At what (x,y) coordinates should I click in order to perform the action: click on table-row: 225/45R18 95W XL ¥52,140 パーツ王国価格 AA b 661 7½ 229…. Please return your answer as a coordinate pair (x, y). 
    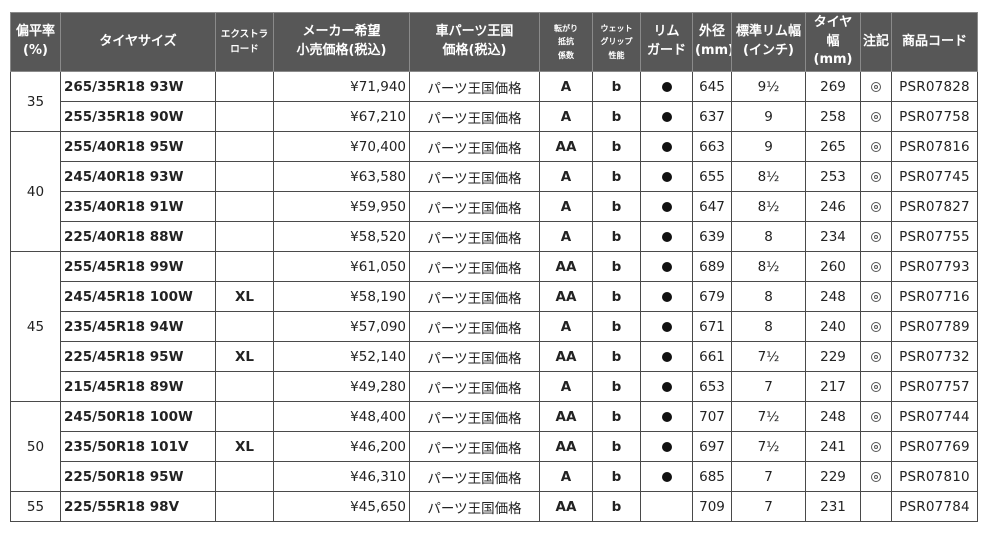
    Looking at the image, I should click on (494, 356).